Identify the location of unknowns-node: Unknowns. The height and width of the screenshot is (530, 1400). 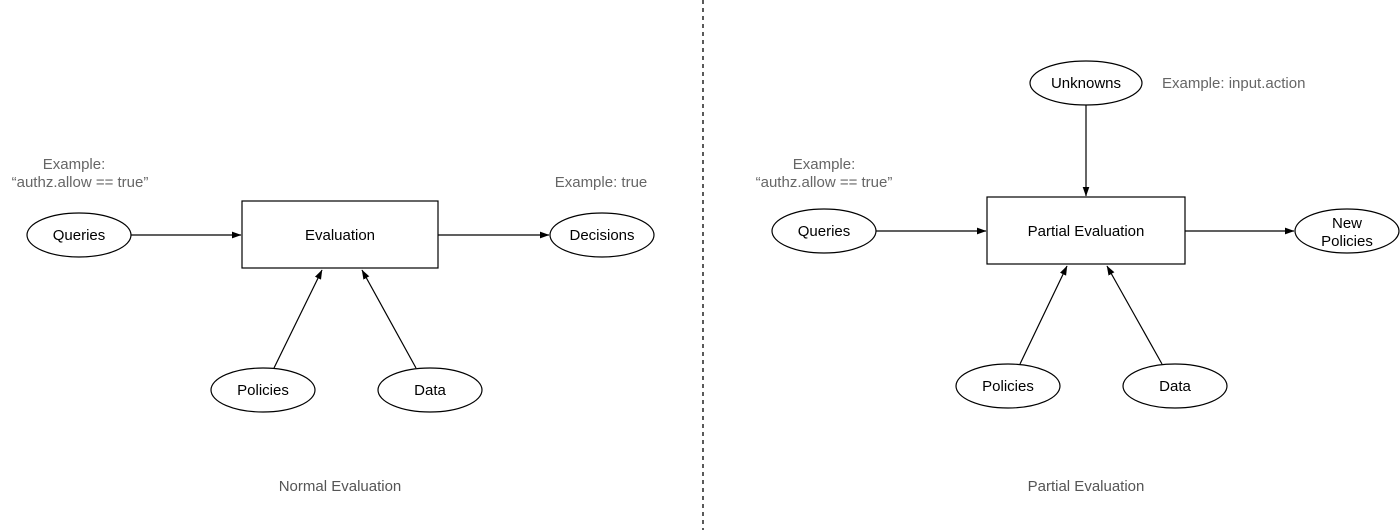
(1086, 83).